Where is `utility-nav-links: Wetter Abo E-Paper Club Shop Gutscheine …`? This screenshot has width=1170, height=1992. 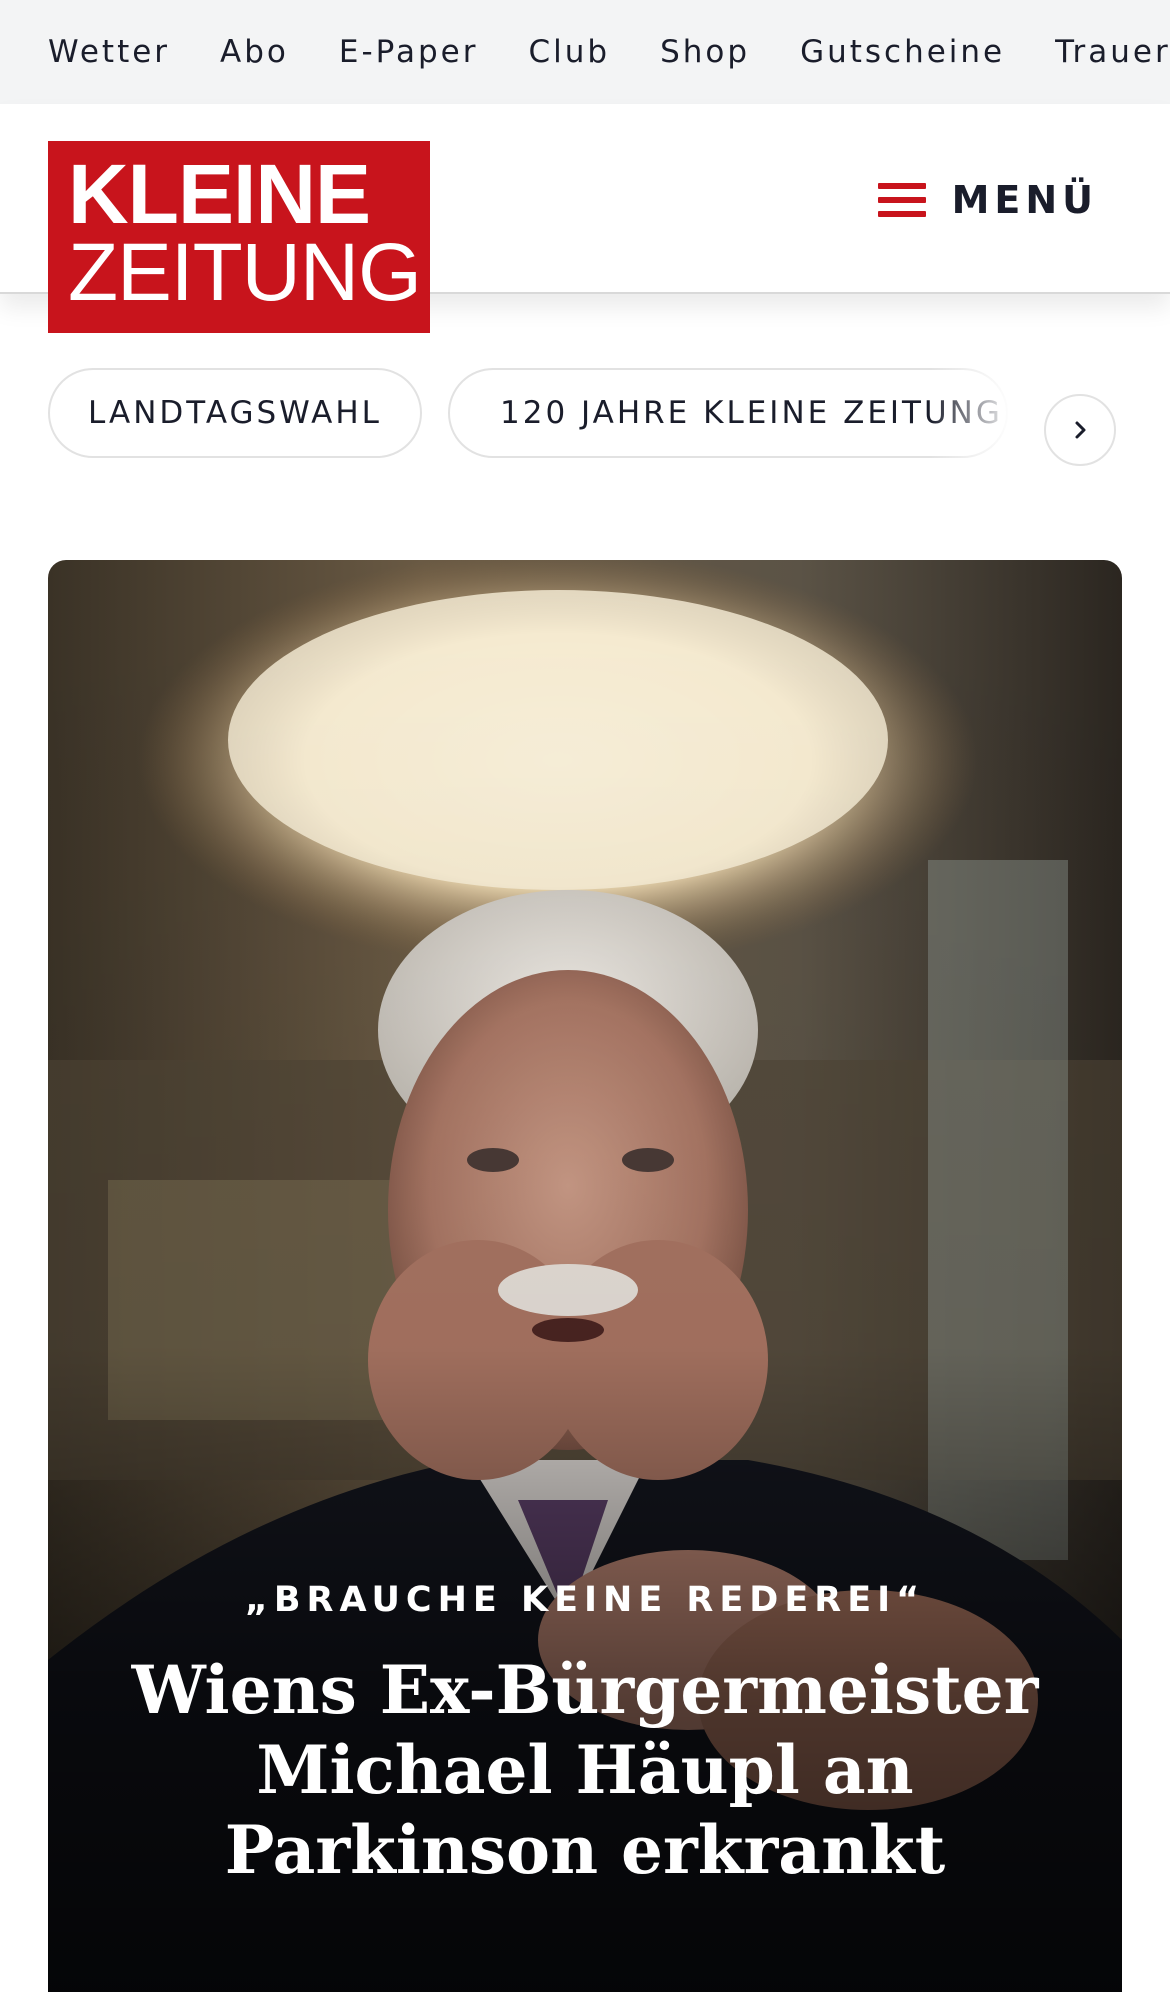
utility-nav-links: Wetter Abo E-Paper Club Shop Gutscheine … is located at coordinates (585, 52).